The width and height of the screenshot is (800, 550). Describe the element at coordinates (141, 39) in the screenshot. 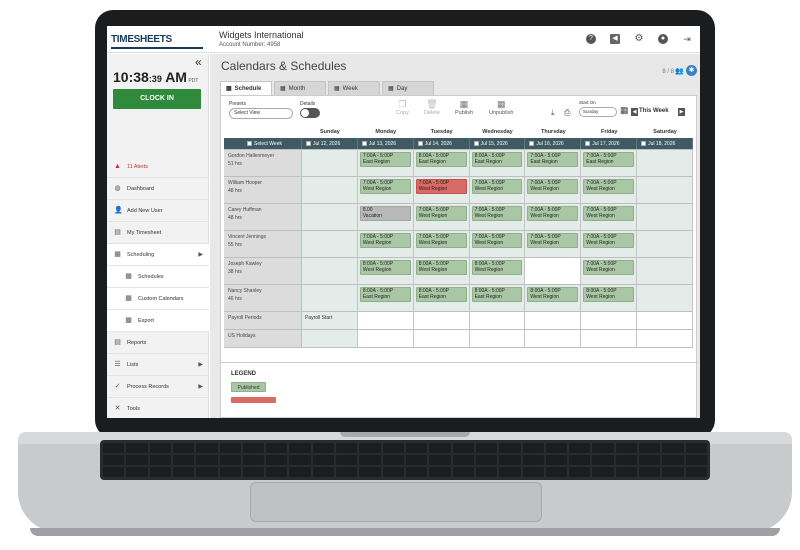

I see `app-logo: TIMESHEETS` at that location.